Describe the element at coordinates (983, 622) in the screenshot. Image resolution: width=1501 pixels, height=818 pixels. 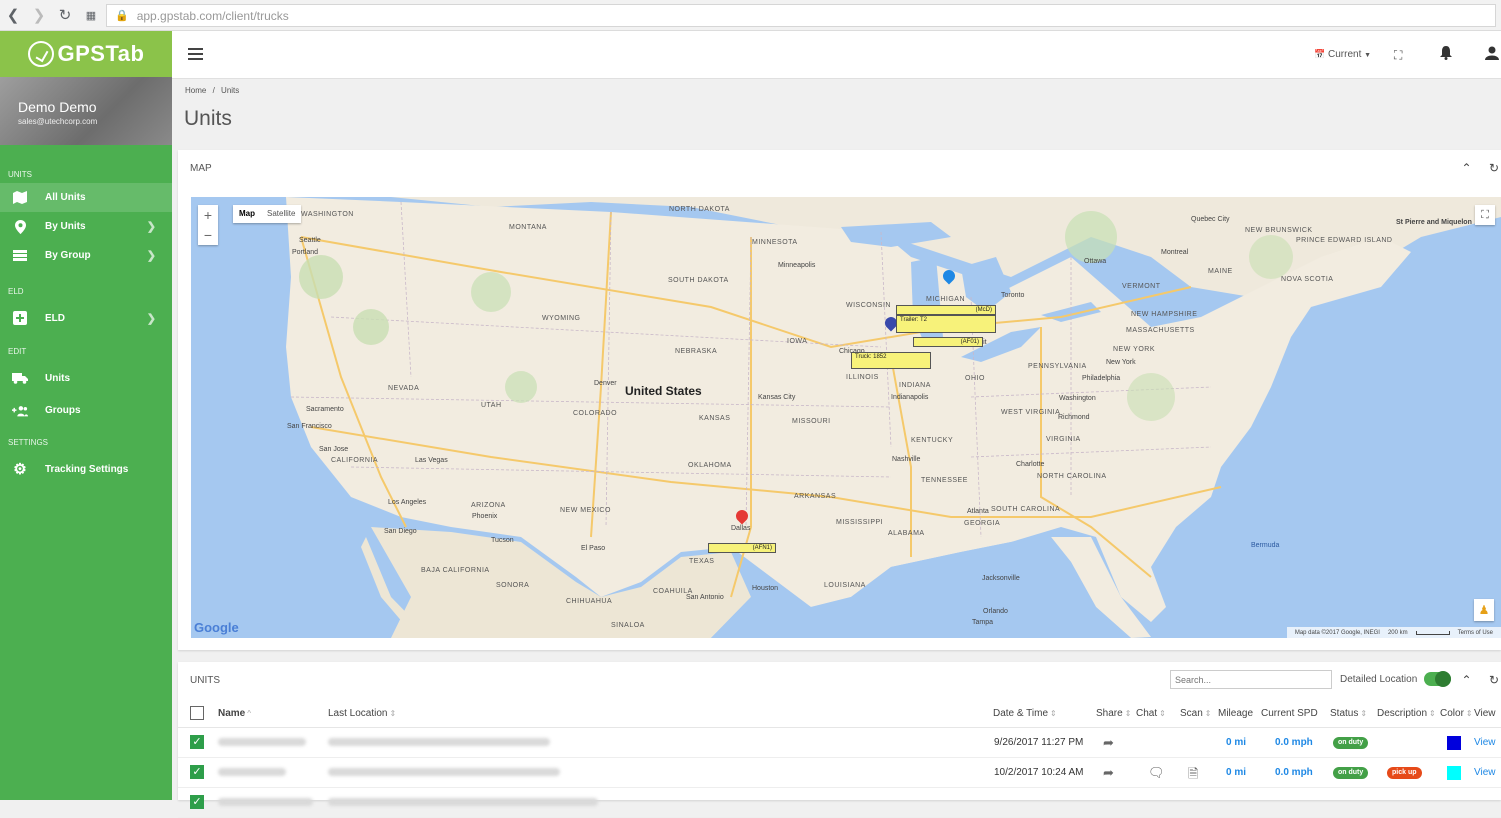
I see `map-label-city: Tampa` at that location.